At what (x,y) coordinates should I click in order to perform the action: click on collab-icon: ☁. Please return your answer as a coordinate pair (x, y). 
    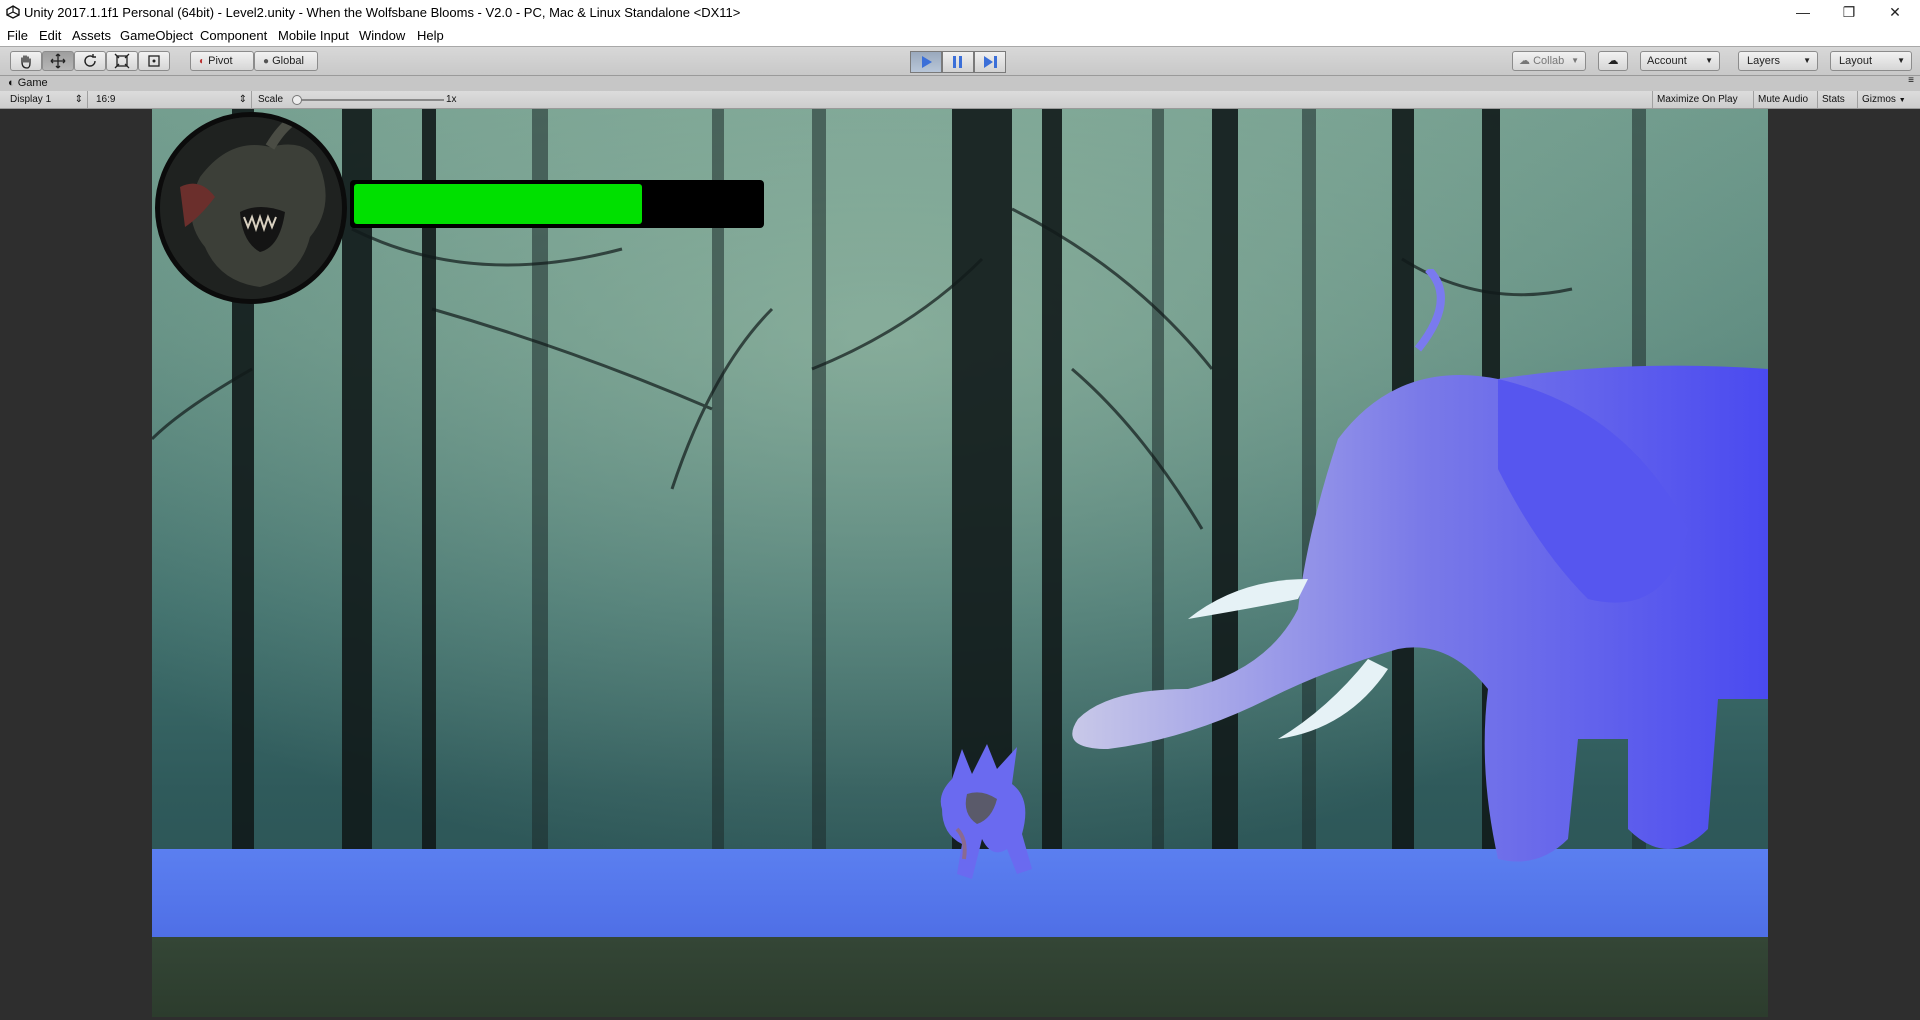
    Looking at the image, I should click on (1524, 61).